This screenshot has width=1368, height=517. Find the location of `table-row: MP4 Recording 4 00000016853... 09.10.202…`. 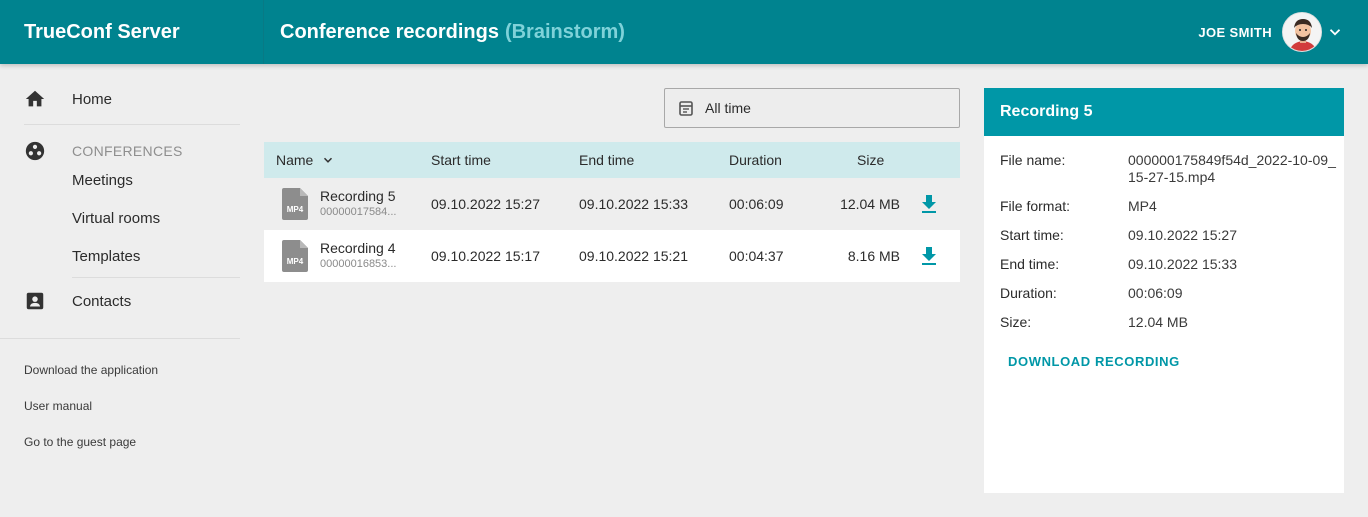

table-row: MP4 Recording 4 00000016853... 09.10.202… is located at coordinates (612, 256).